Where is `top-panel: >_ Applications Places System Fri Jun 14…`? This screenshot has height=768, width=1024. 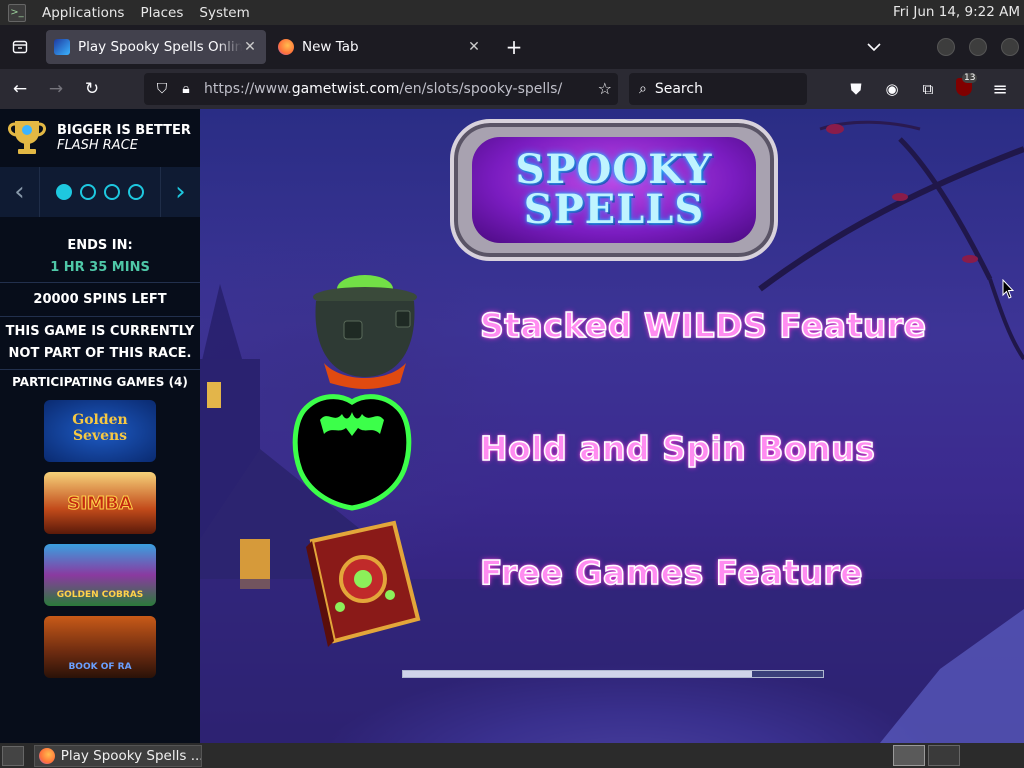 top-panel: >_ Applications Places System Fri Jun 14… is located at coordinates (512, 12).